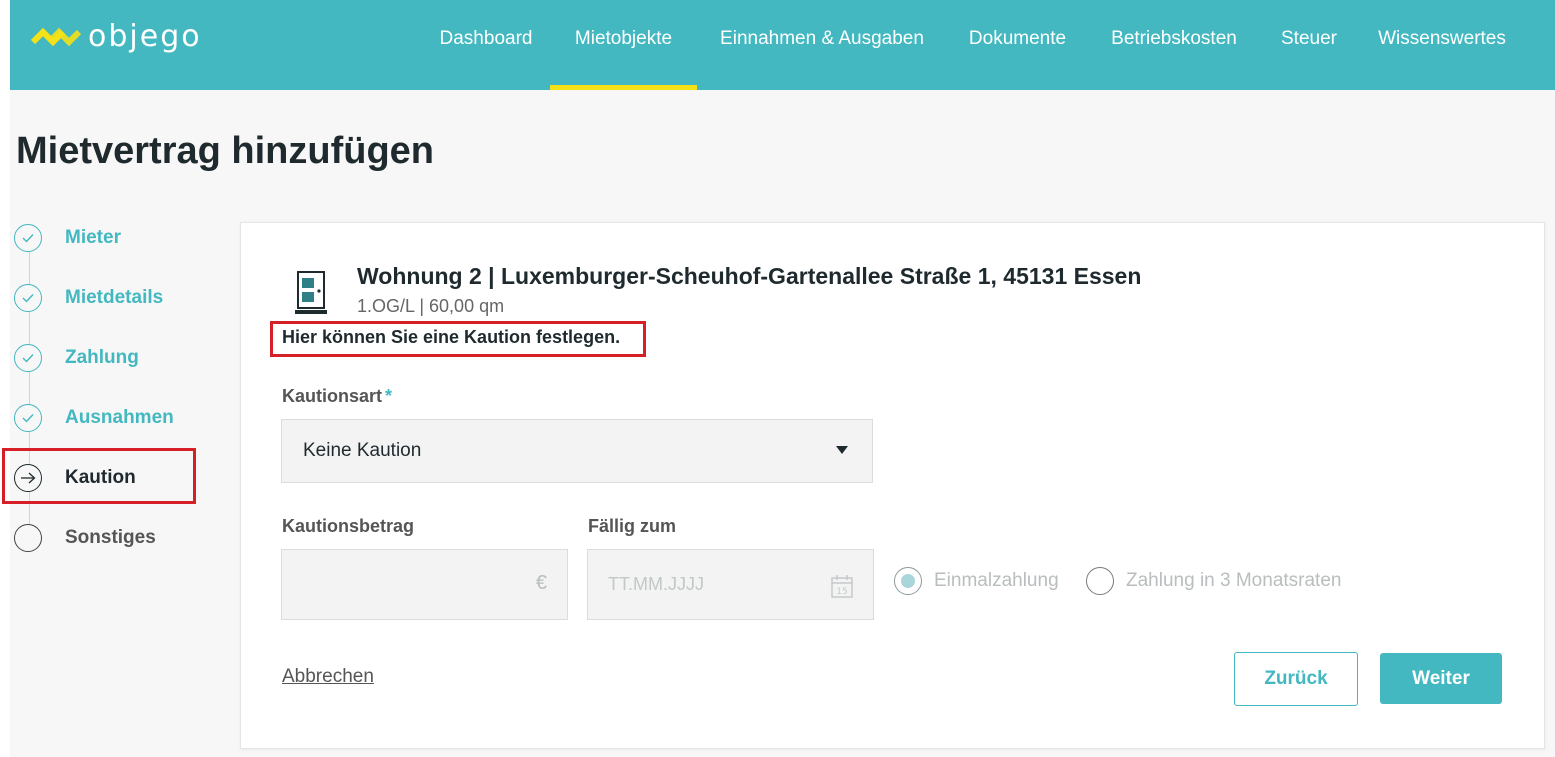 Image resolution: width=1555 pixels, height=757 pixels. What do you see at coordinates (362, 450) in the screenshot?
I see `deposit-type-selected-value: Keine Kaution` at bounding box center [362, 450].